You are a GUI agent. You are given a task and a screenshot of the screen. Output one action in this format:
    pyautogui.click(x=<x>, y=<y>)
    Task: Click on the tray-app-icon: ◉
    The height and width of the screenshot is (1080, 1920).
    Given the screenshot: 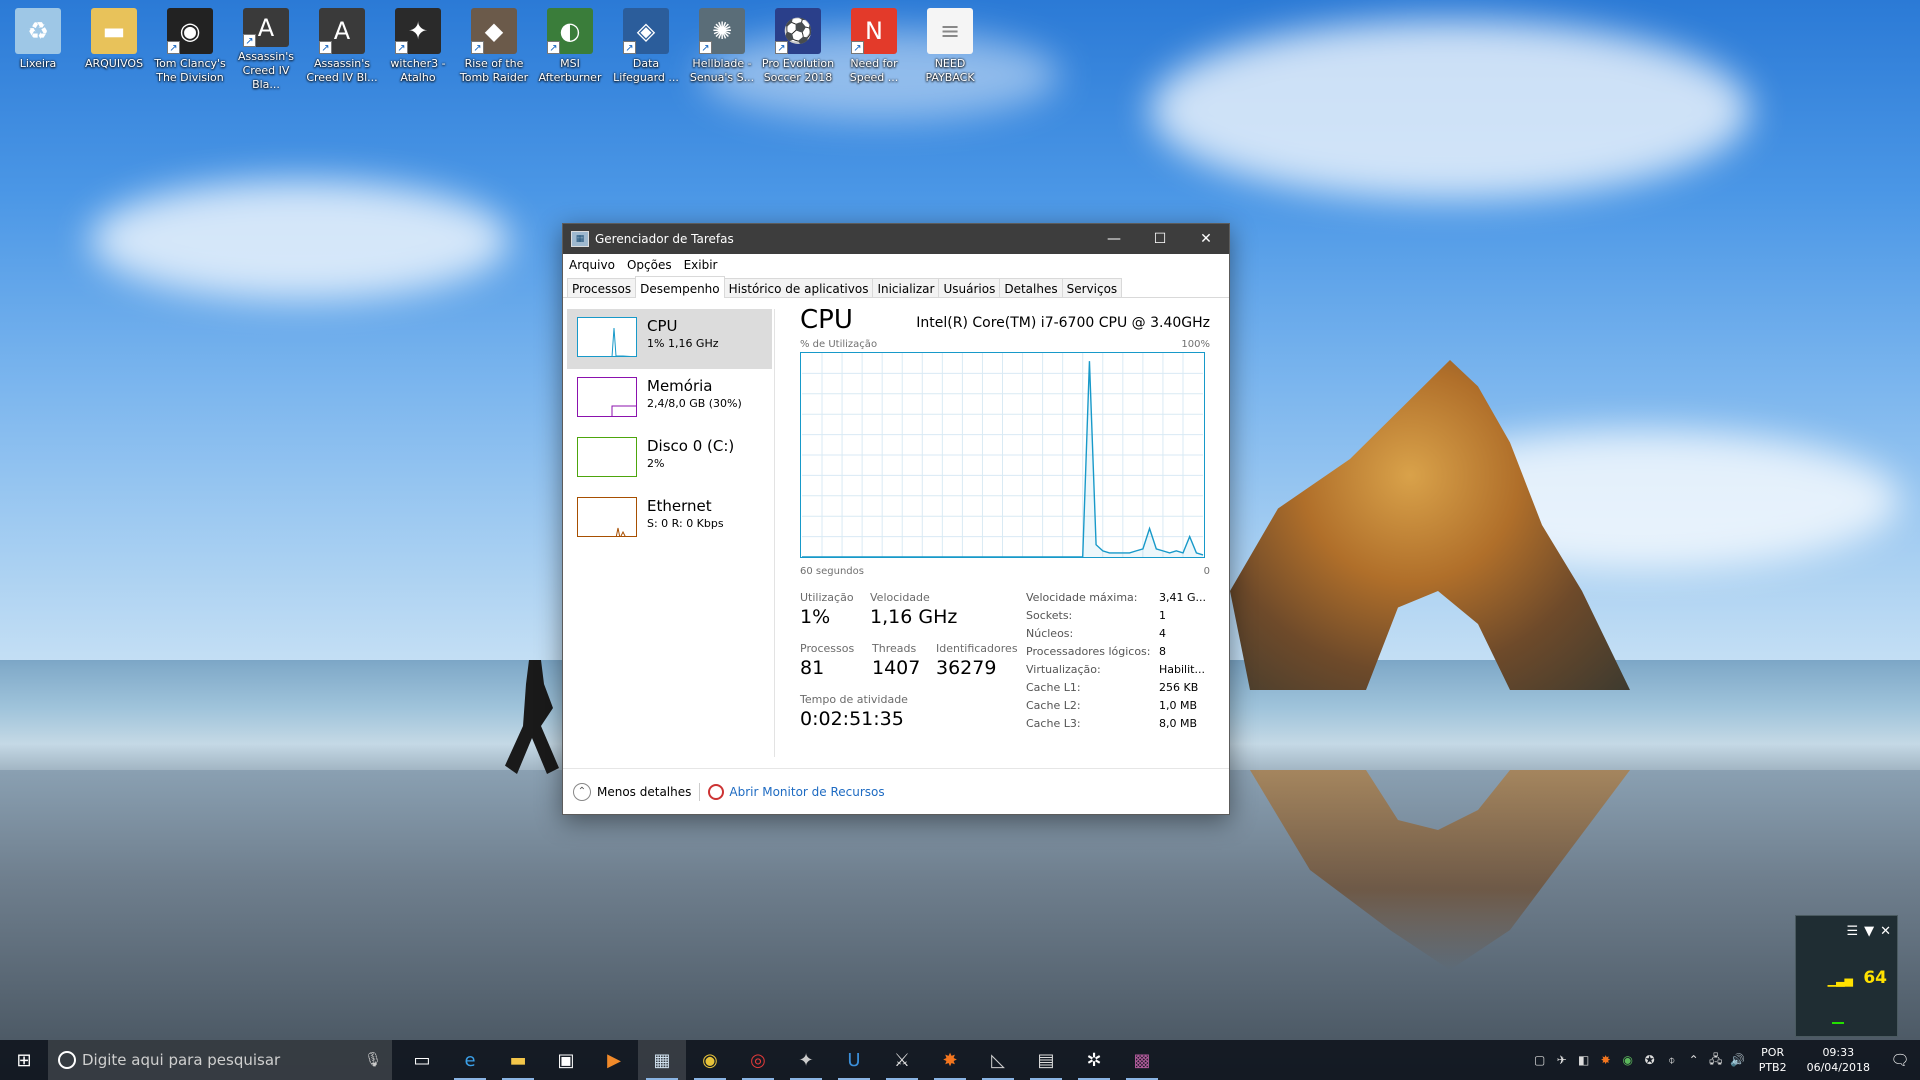 What is the action you would take?
    pyautogui.click(x=1628, y=1060)
    